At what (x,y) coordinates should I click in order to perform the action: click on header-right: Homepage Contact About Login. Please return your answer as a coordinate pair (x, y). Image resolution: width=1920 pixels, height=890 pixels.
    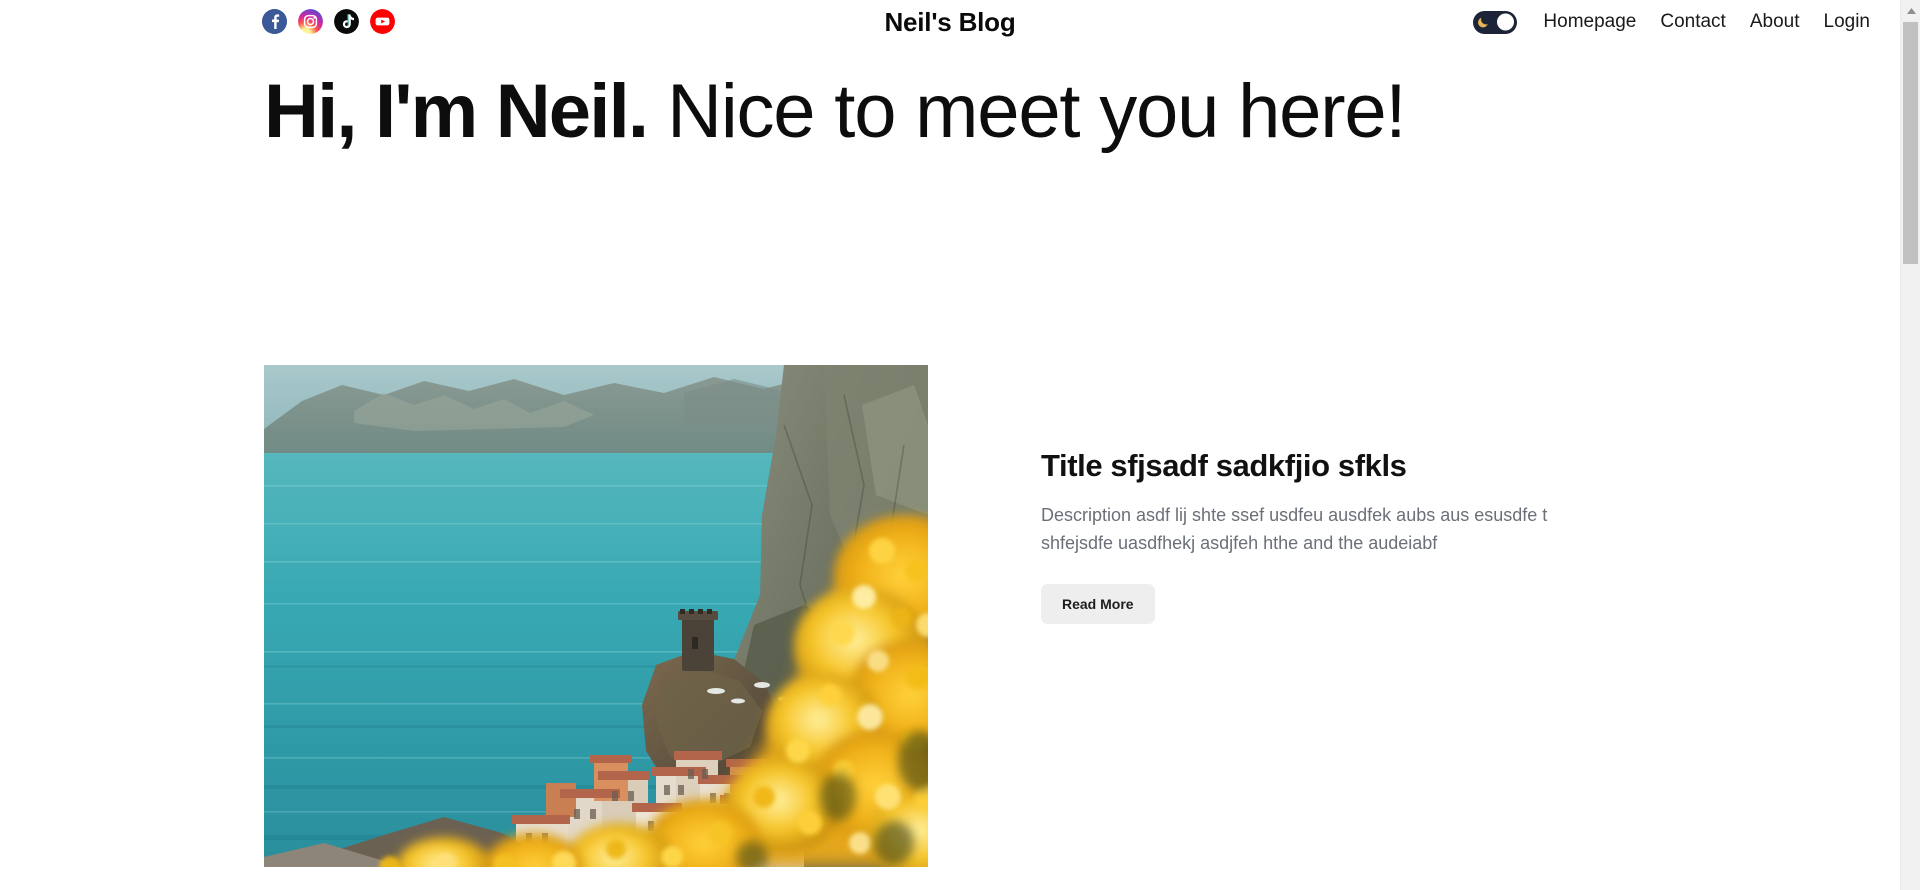
    Looking at the image, I should click on (1671, 22).